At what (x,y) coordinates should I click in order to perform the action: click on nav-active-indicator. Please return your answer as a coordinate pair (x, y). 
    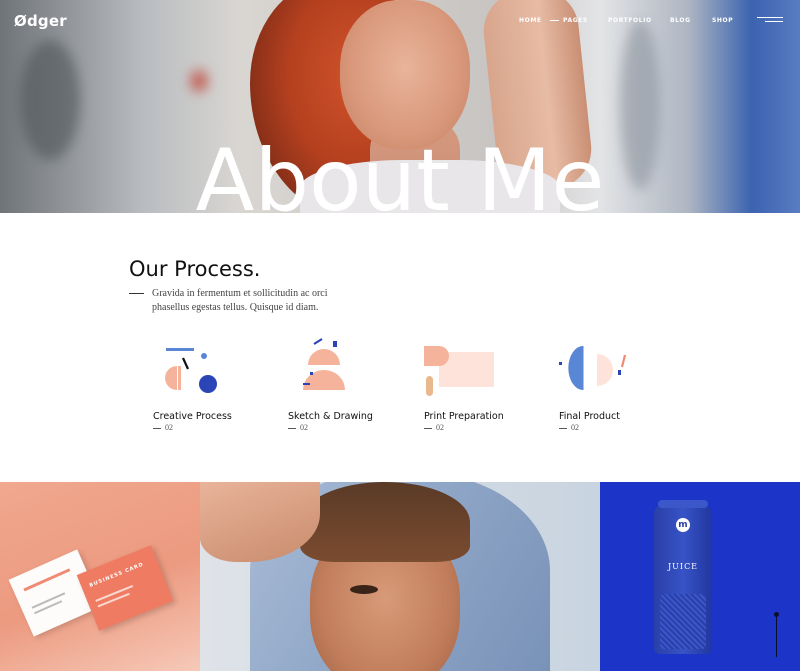
    Looking at the image, I should click on (554, 20).